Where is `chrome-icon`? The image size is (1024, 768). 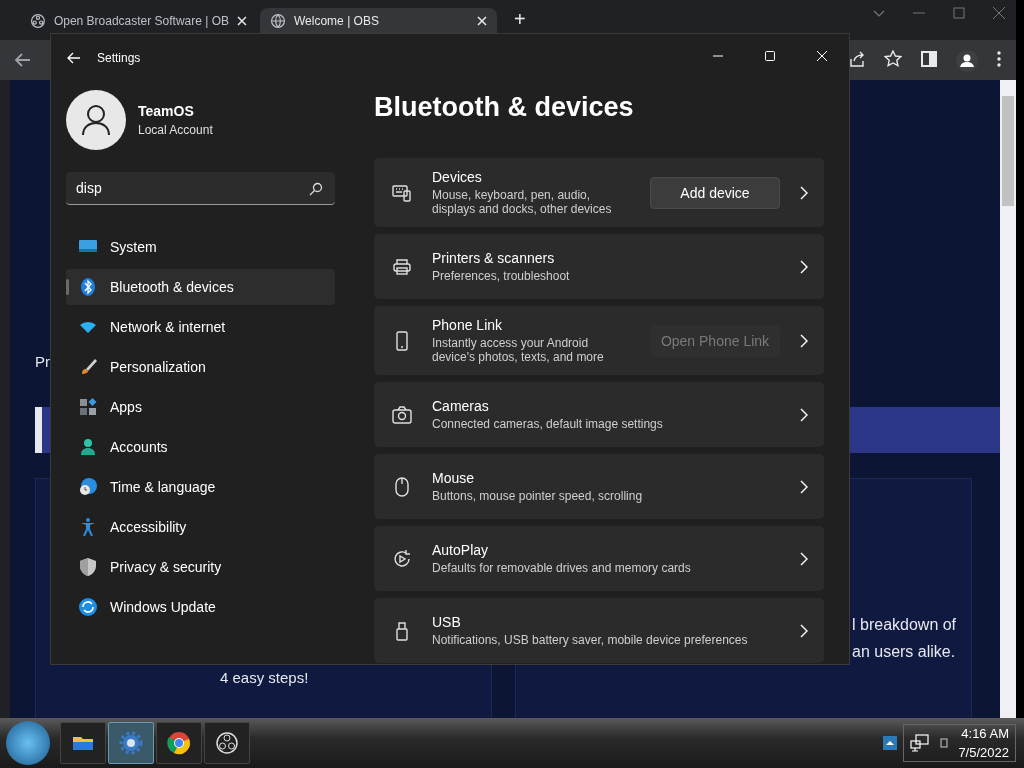 chrome-icon is located at coordinates (179, 743).